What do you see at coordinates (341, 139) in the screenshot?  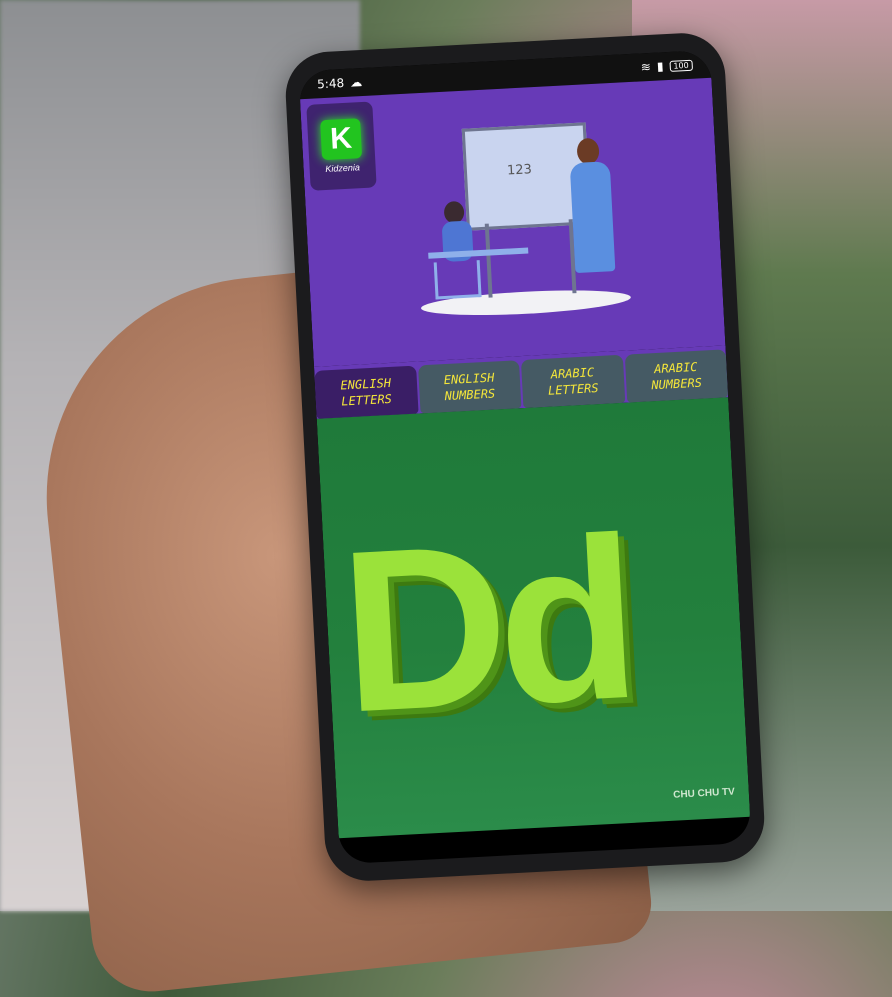 I see `logo-mark: K` at bounding box center [341, 139].